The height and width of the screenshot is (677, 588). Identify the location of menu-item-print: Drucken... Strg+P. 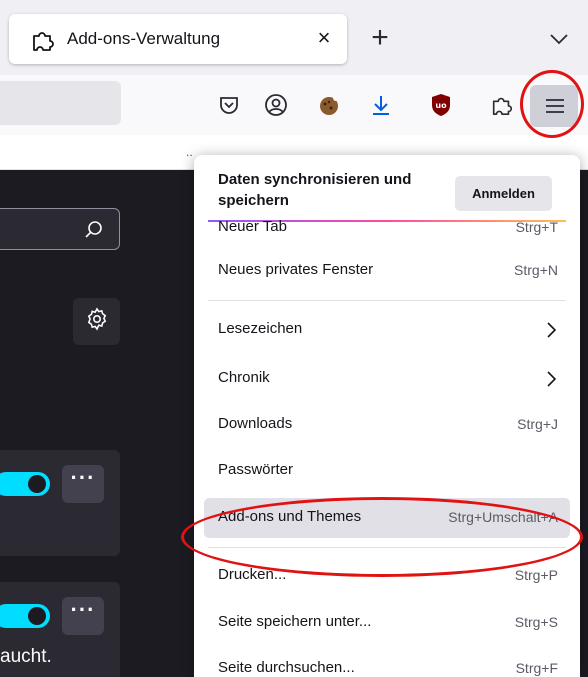
(387, 576).